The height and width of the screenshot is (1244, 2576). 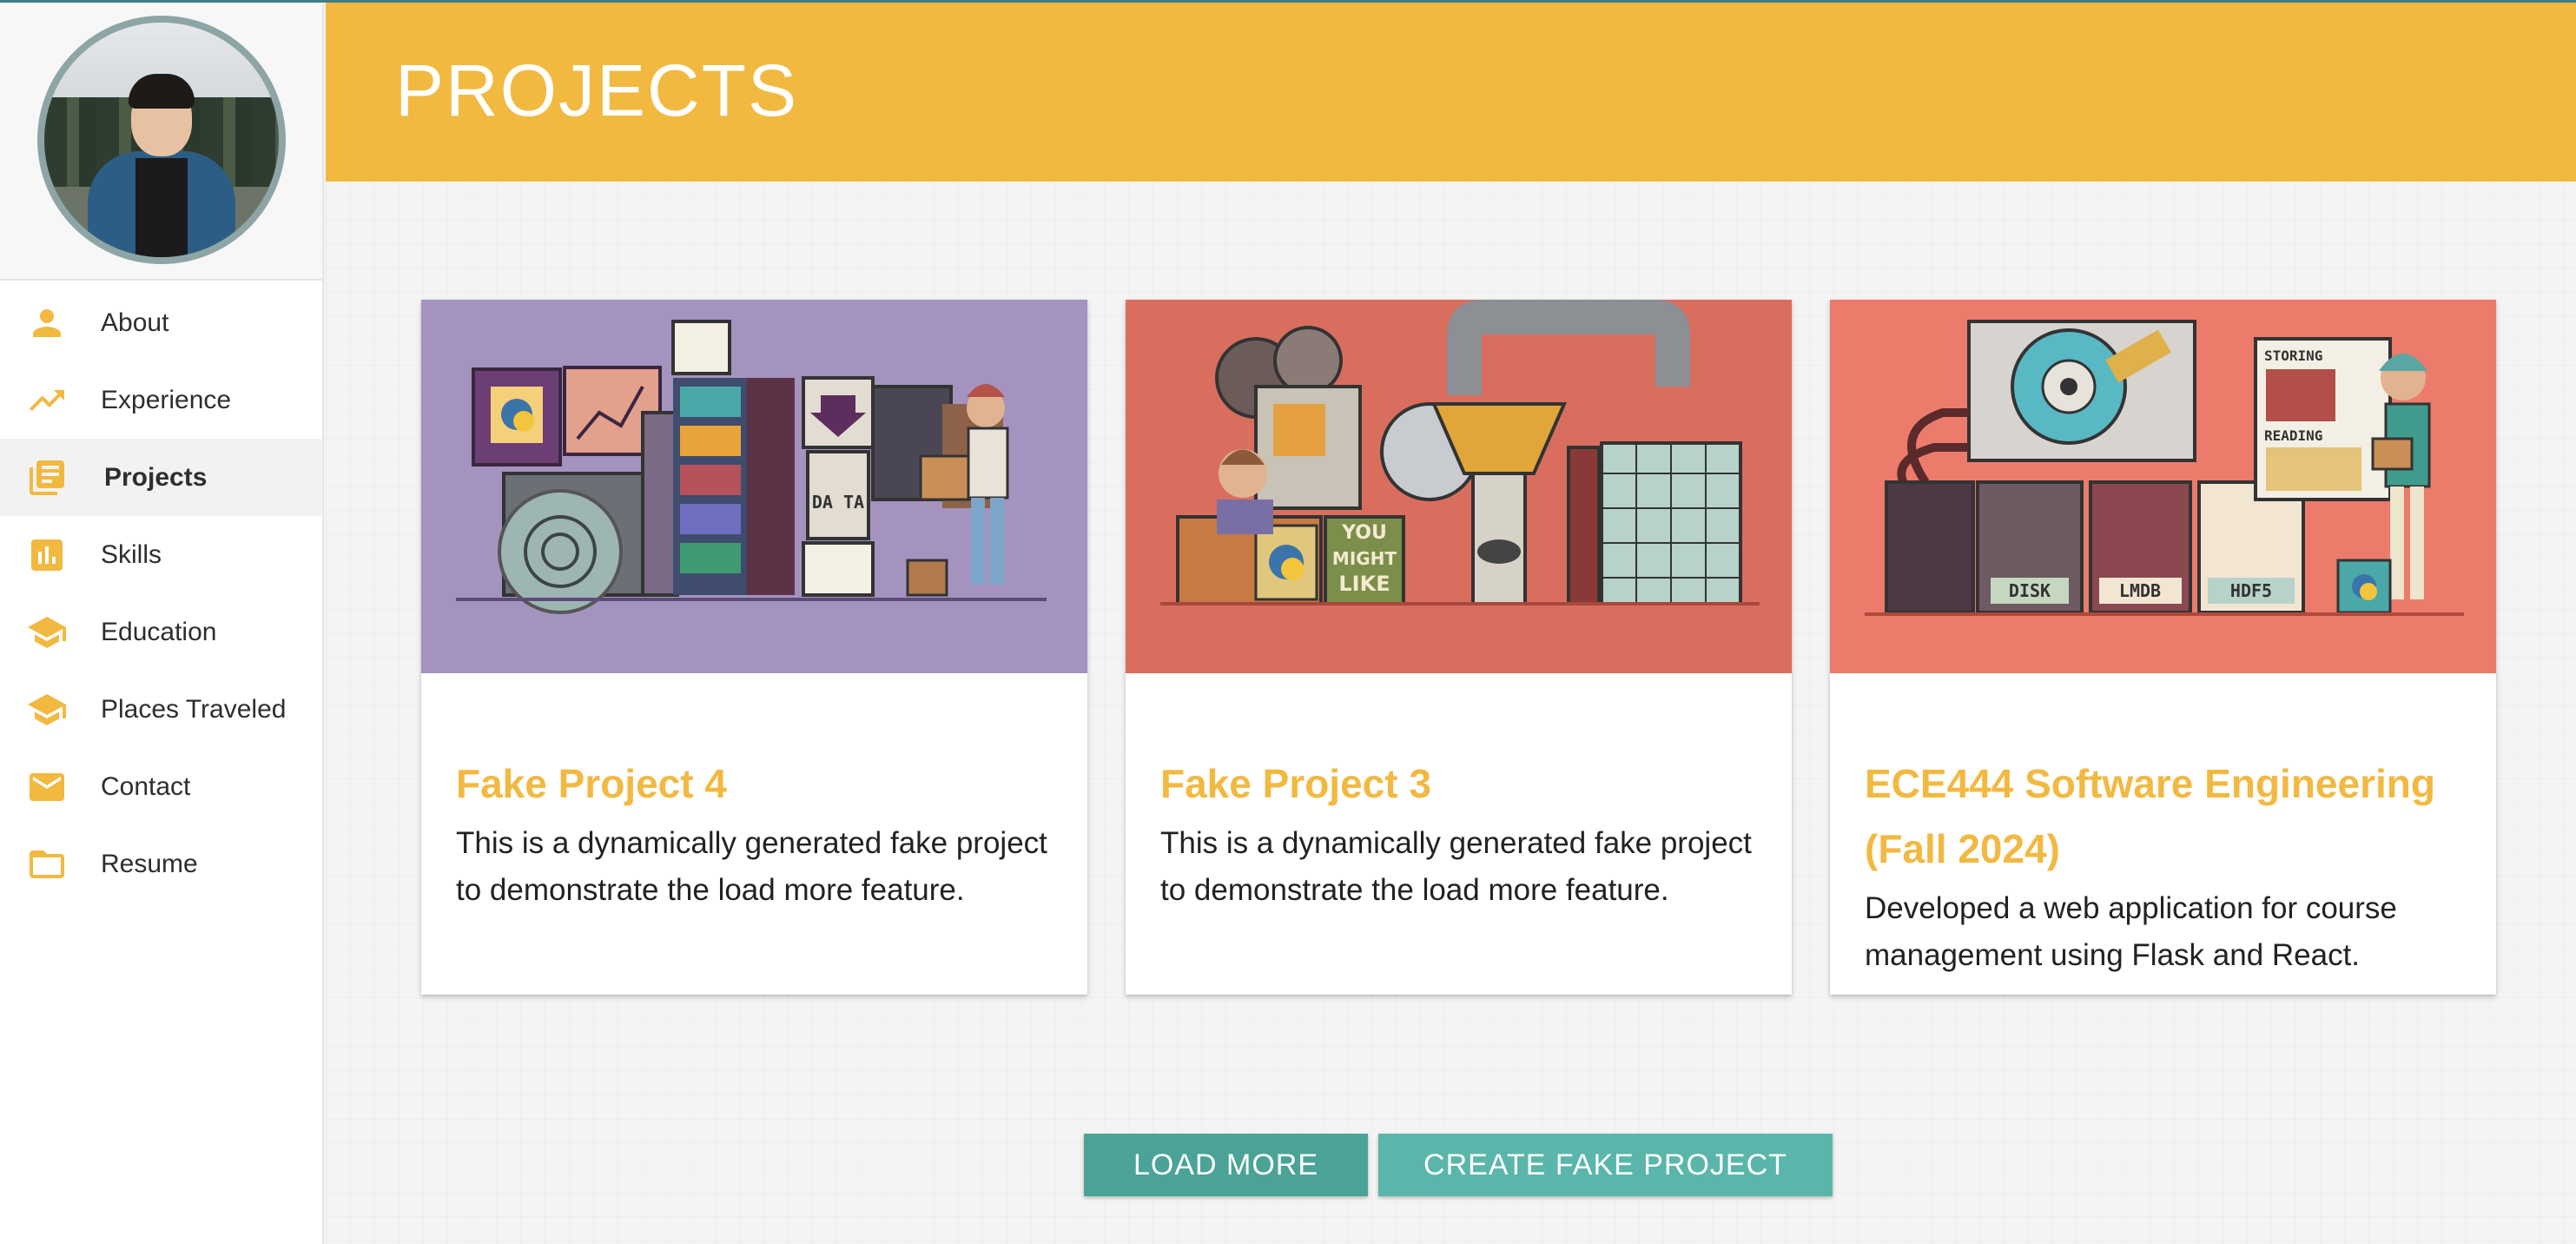 I want to click on page-title: PROJECTS, so click(x=597, y=91).